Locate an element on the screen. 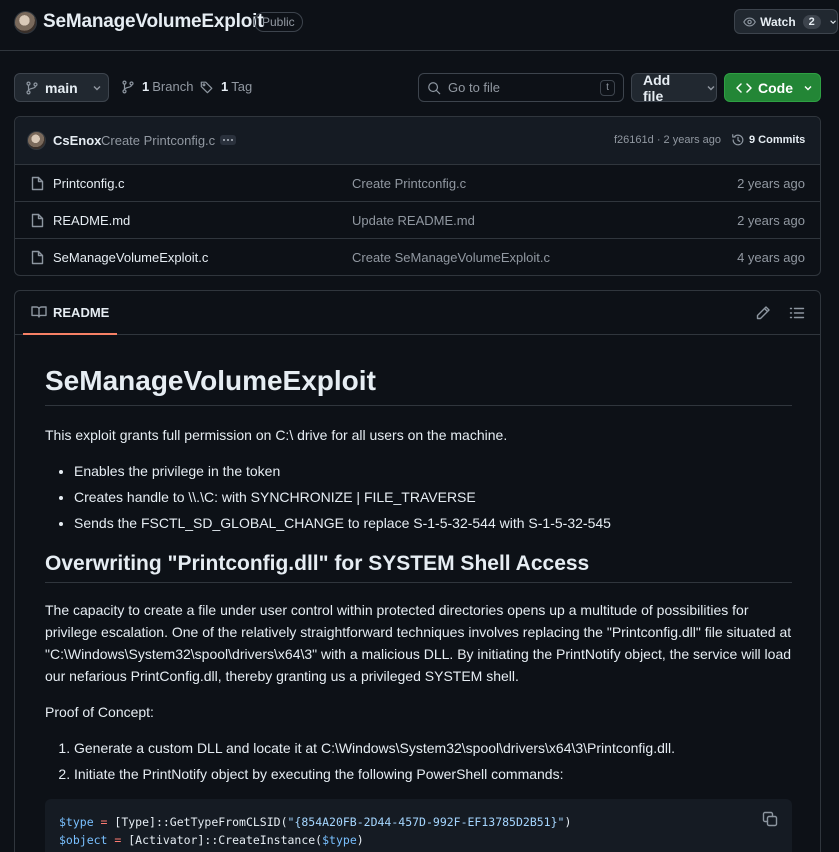  readme-tab-label: README is located at coordinates (81, 312).